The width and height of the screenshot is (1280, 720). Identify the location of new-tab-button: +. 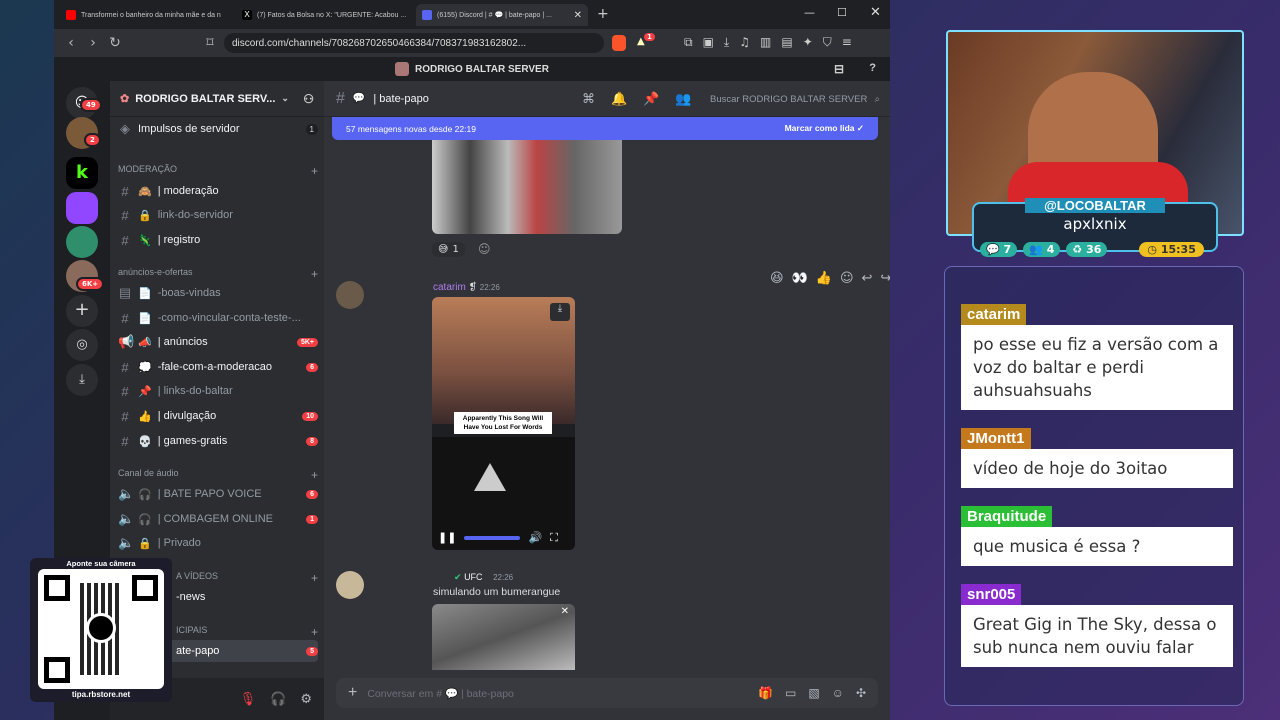
(603, 14).